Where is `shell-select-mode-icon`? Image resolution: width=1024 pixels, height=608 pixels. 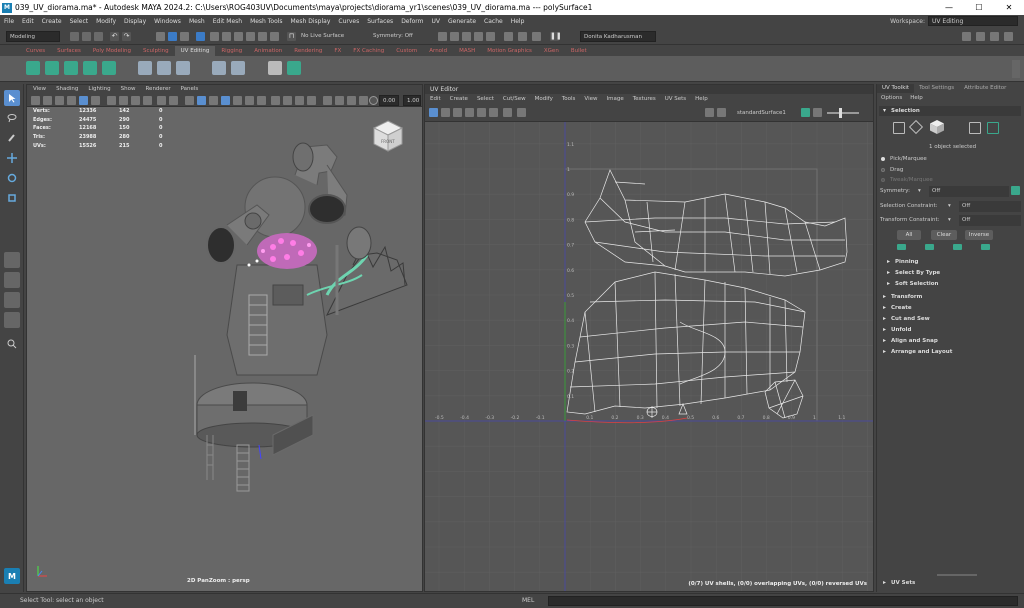 shell-select-mode-icon is located at coordinates (993, 128).